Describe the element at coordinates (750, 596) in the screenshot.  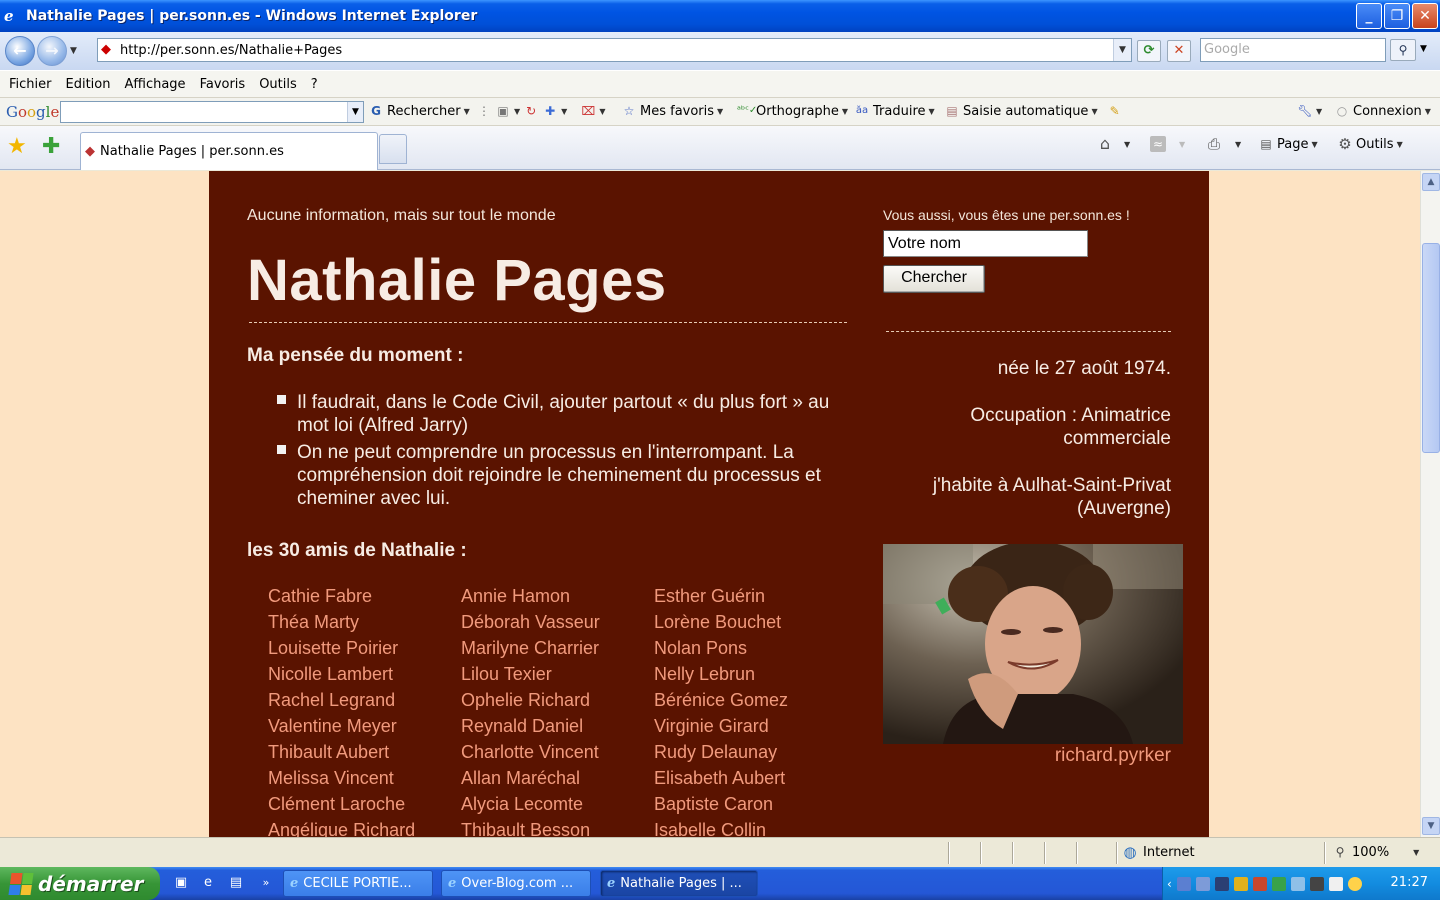
I see `friend-link: Esther Guérin` at that location.